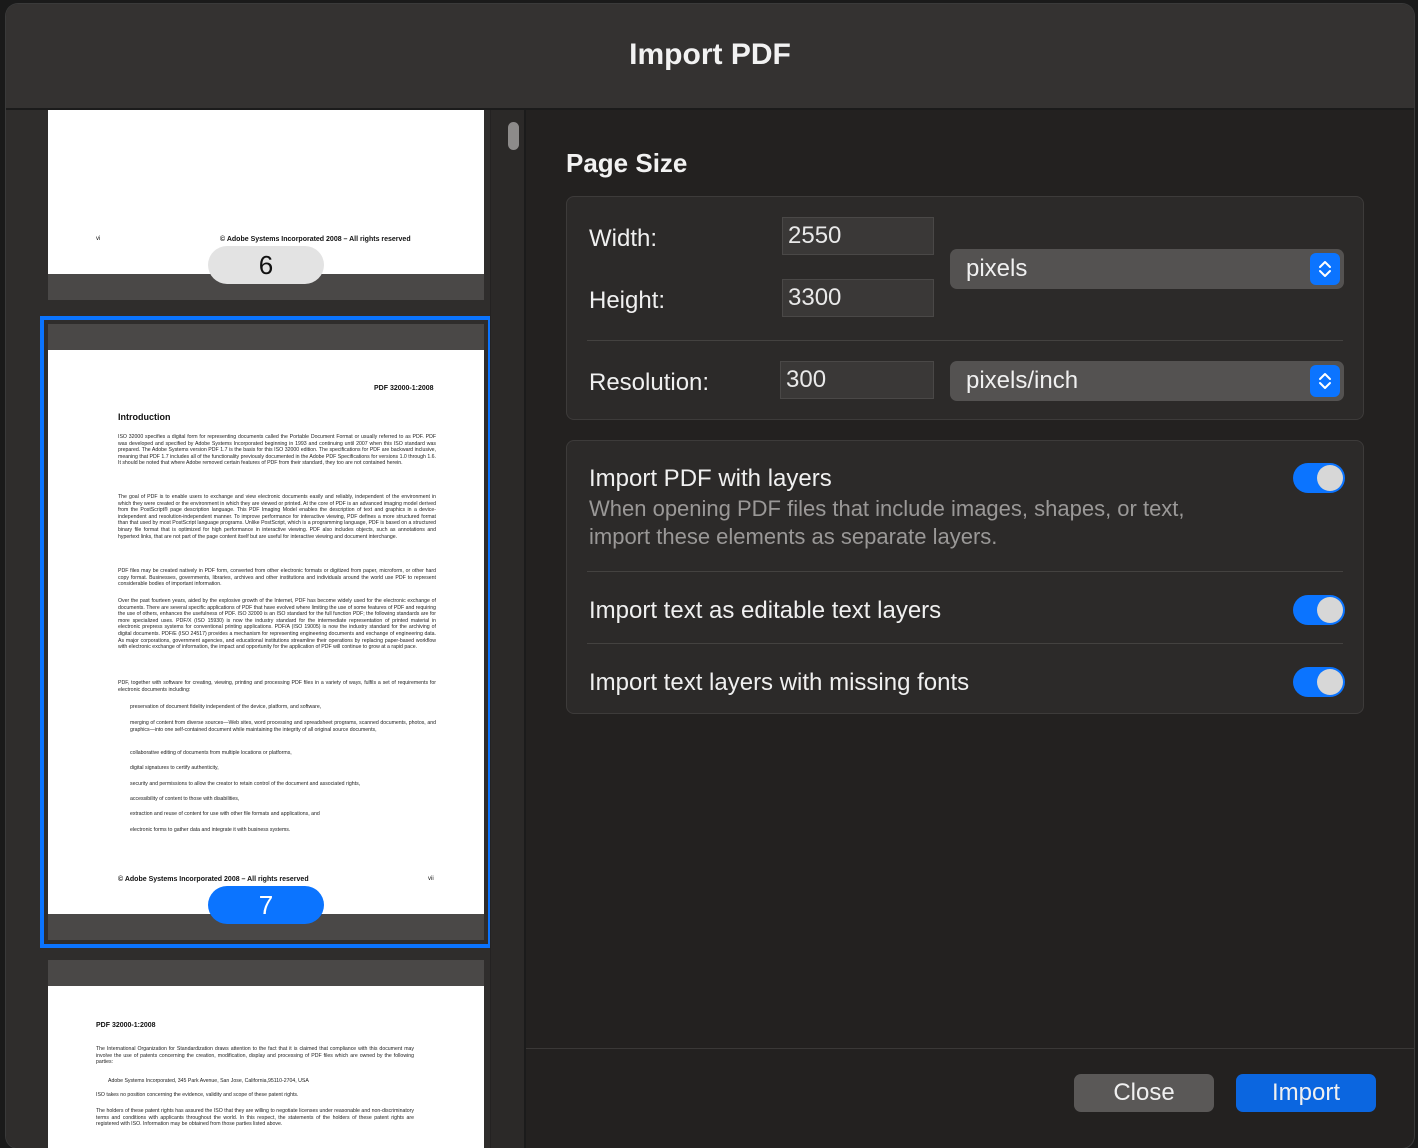  I want to click on page-number-badge-6: 6, so click(266, 265).